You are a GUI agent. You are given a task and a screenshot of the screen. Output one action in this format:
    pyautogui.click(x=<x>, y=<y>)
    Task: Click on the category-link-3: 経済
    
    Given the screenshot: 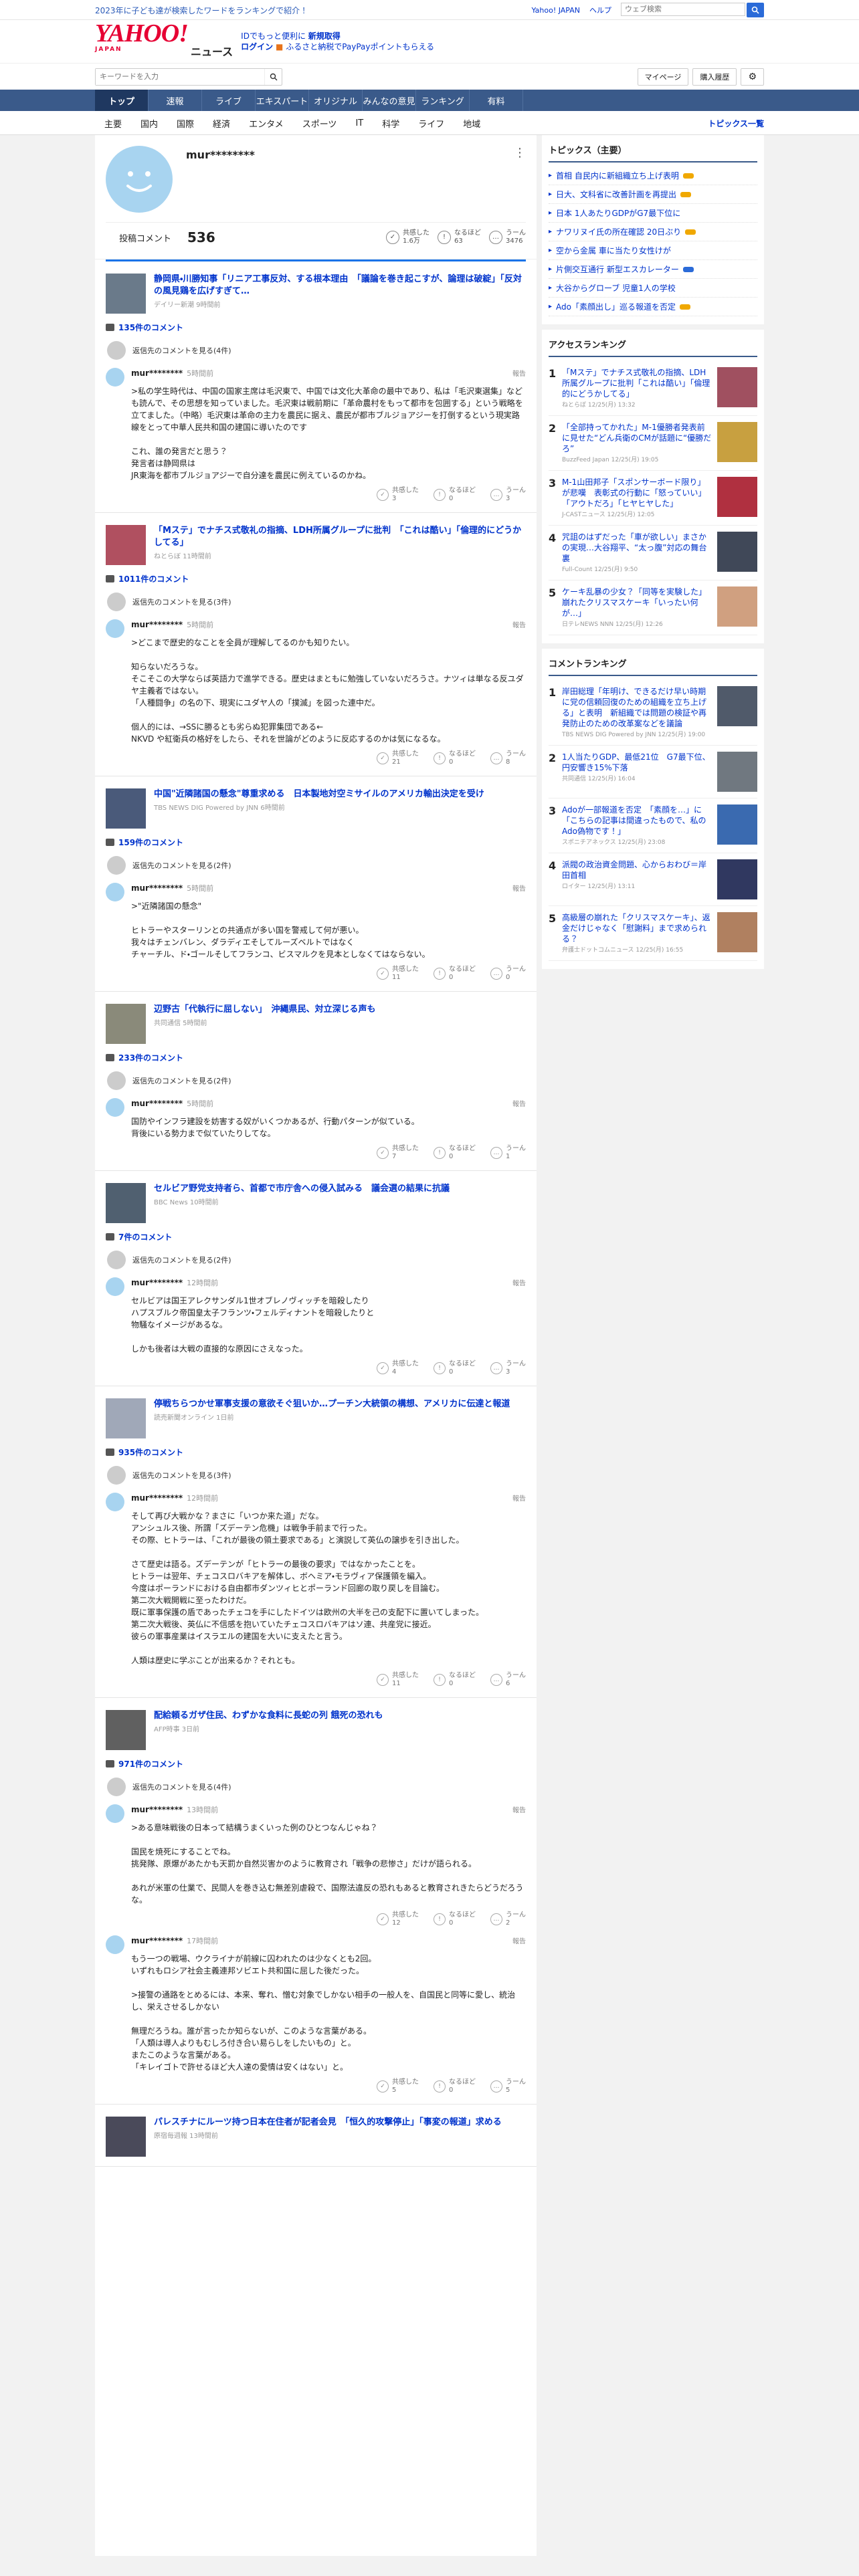 What is the action you would take?
    pyautogui.click(x=221, y=124)
    